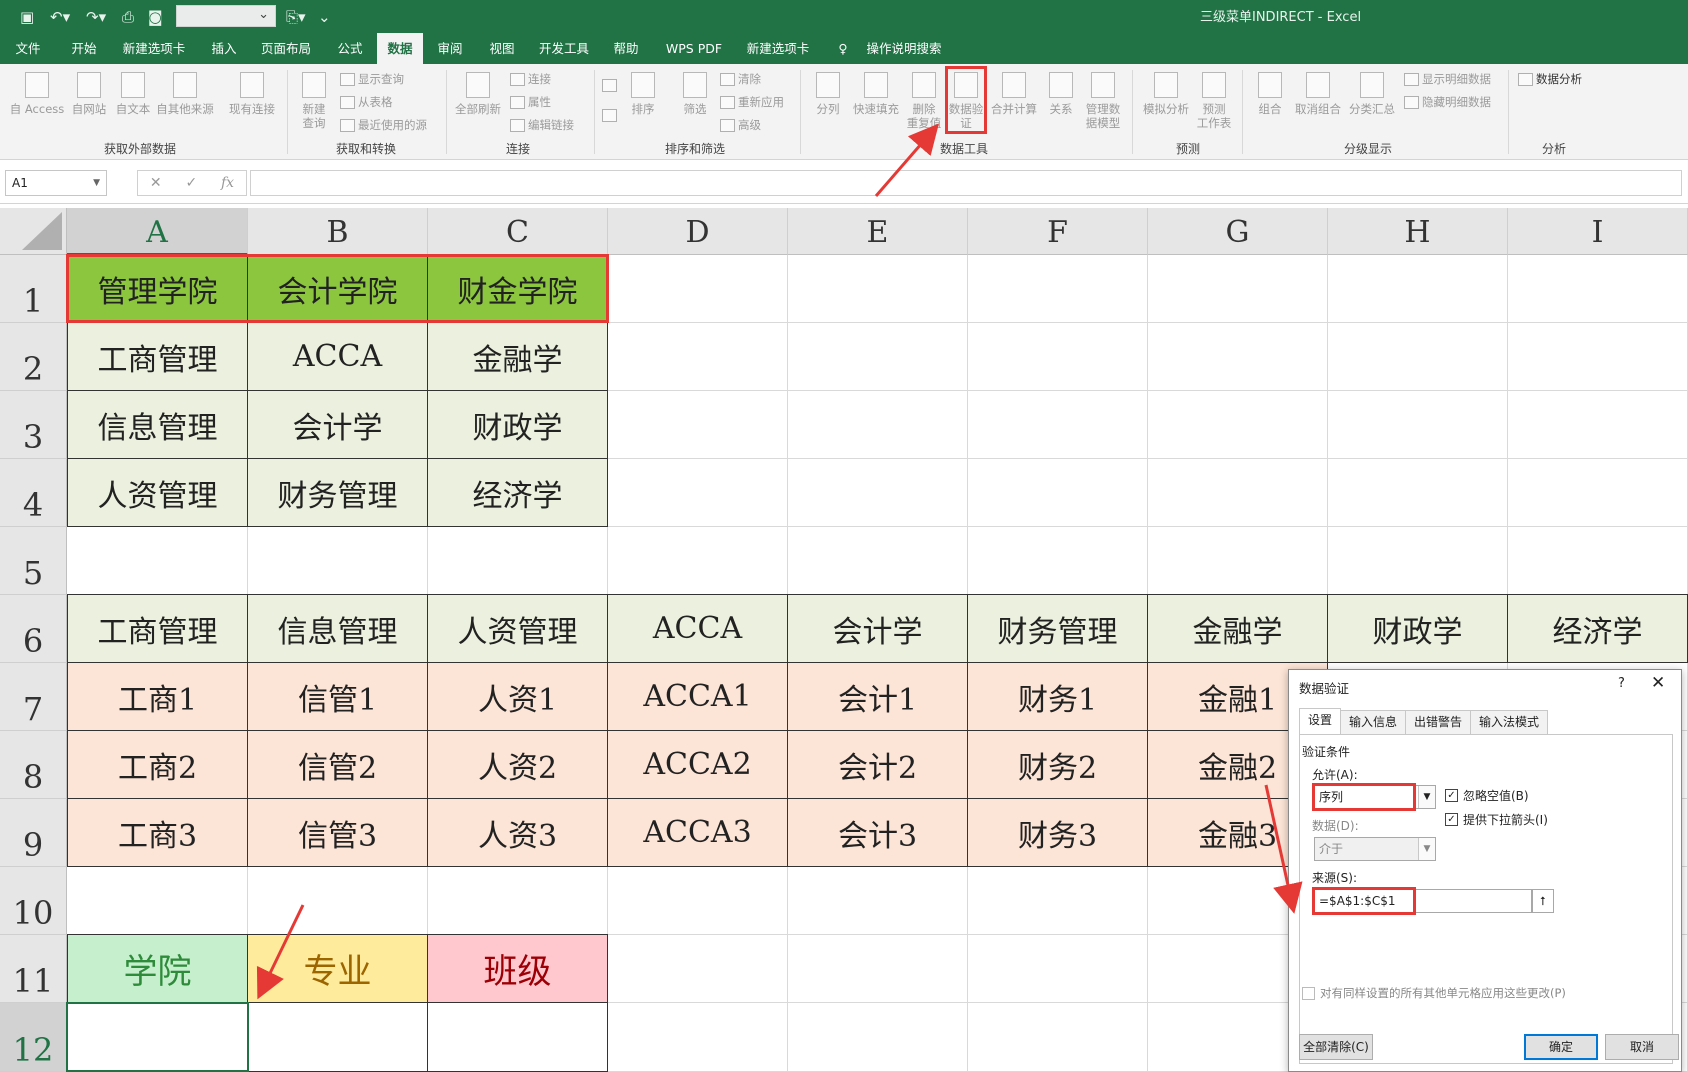 The height and width of the screenshot is (1072, 1688). Describe the element at coordinates (1447, 79) in the screenshot. I see `show-detail-button: 显示明细数据` at that location.